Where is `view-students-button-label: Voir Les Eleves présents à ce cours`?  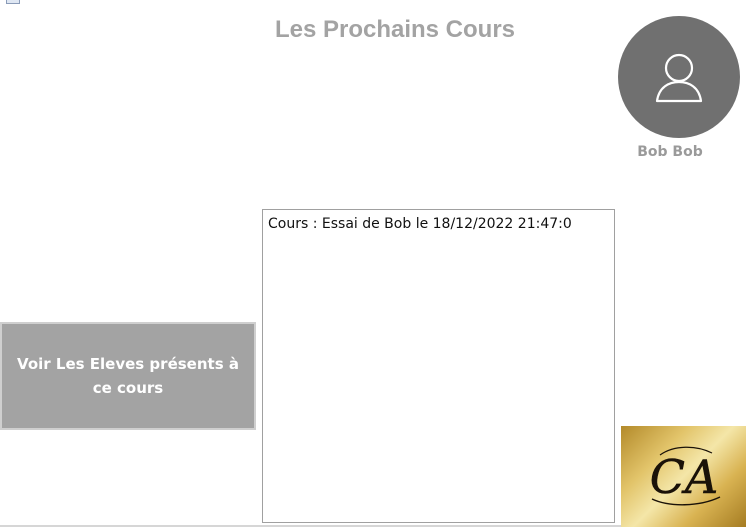 view-students-button-label: Voir Les Eleves présents à ce cours is located at coordinates (128, 376).